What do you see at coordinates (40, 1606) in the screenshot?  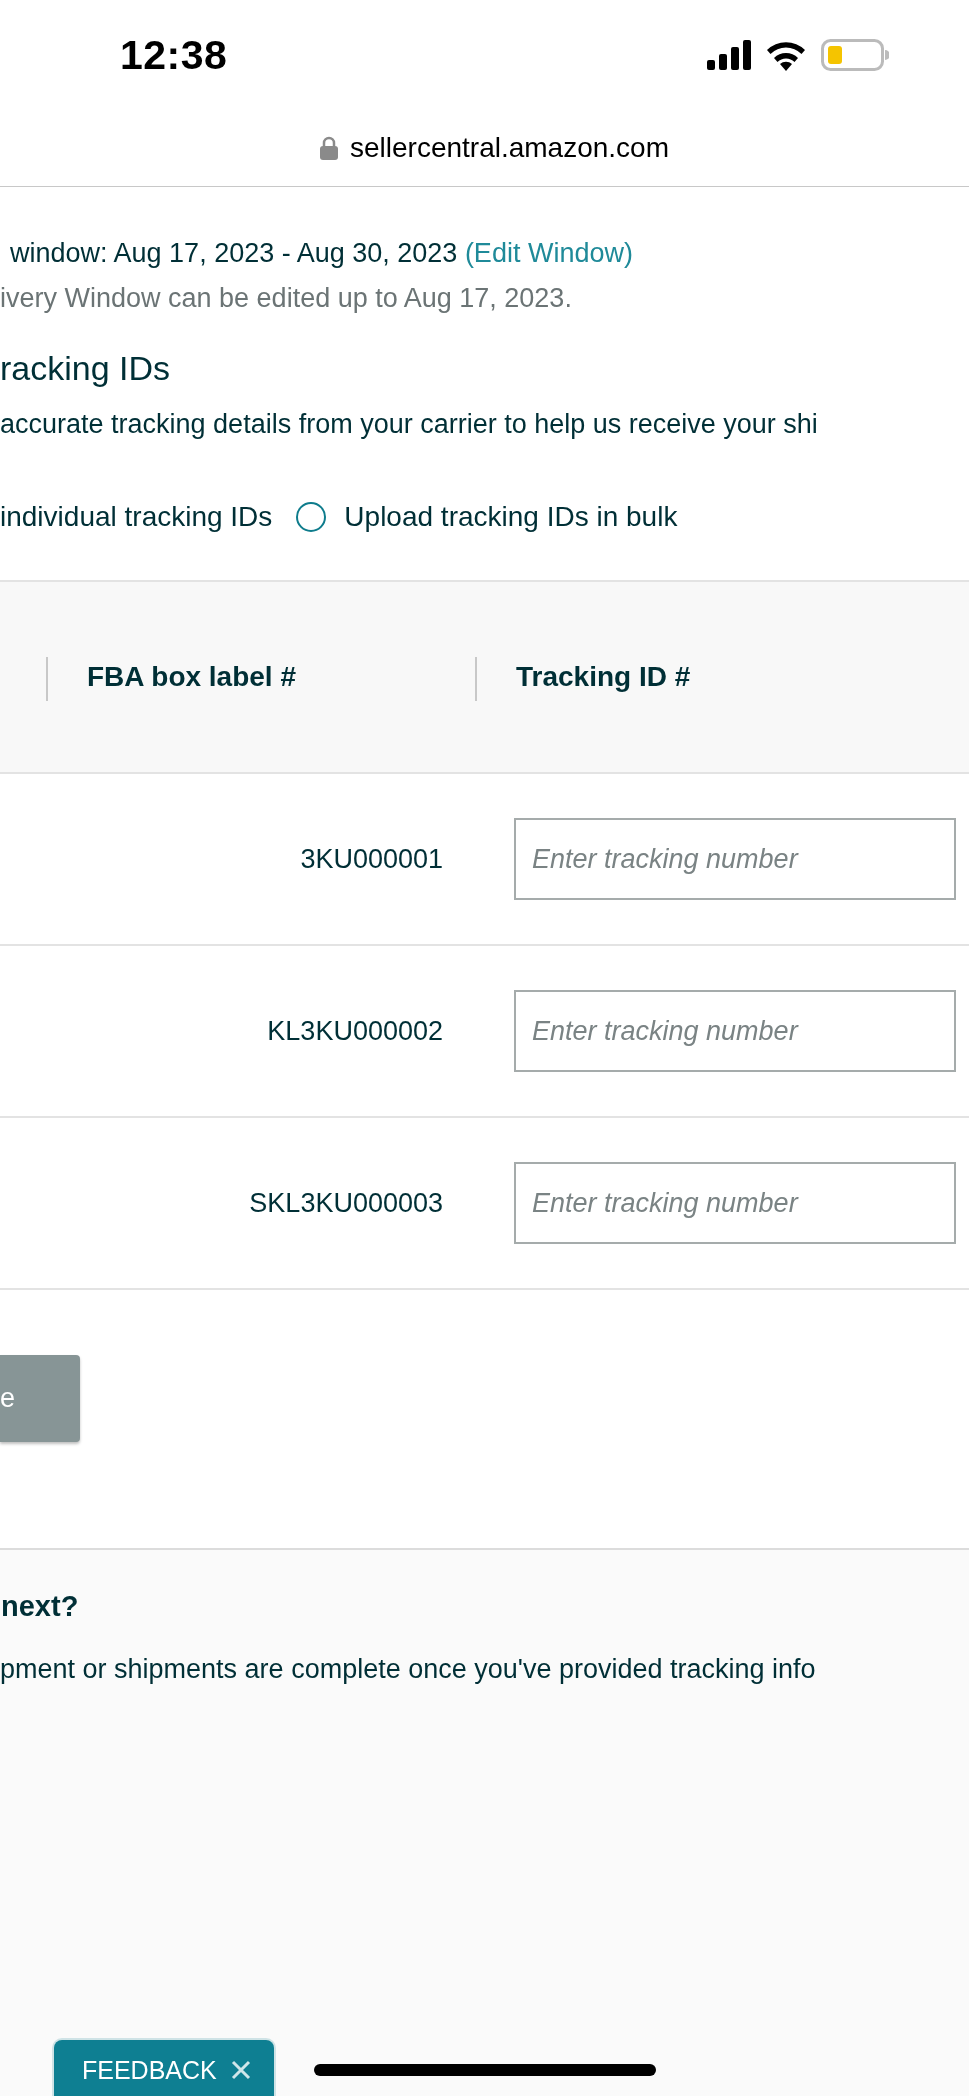 I see `next-steps-heading: next?` at bounding box center [40, 1606].